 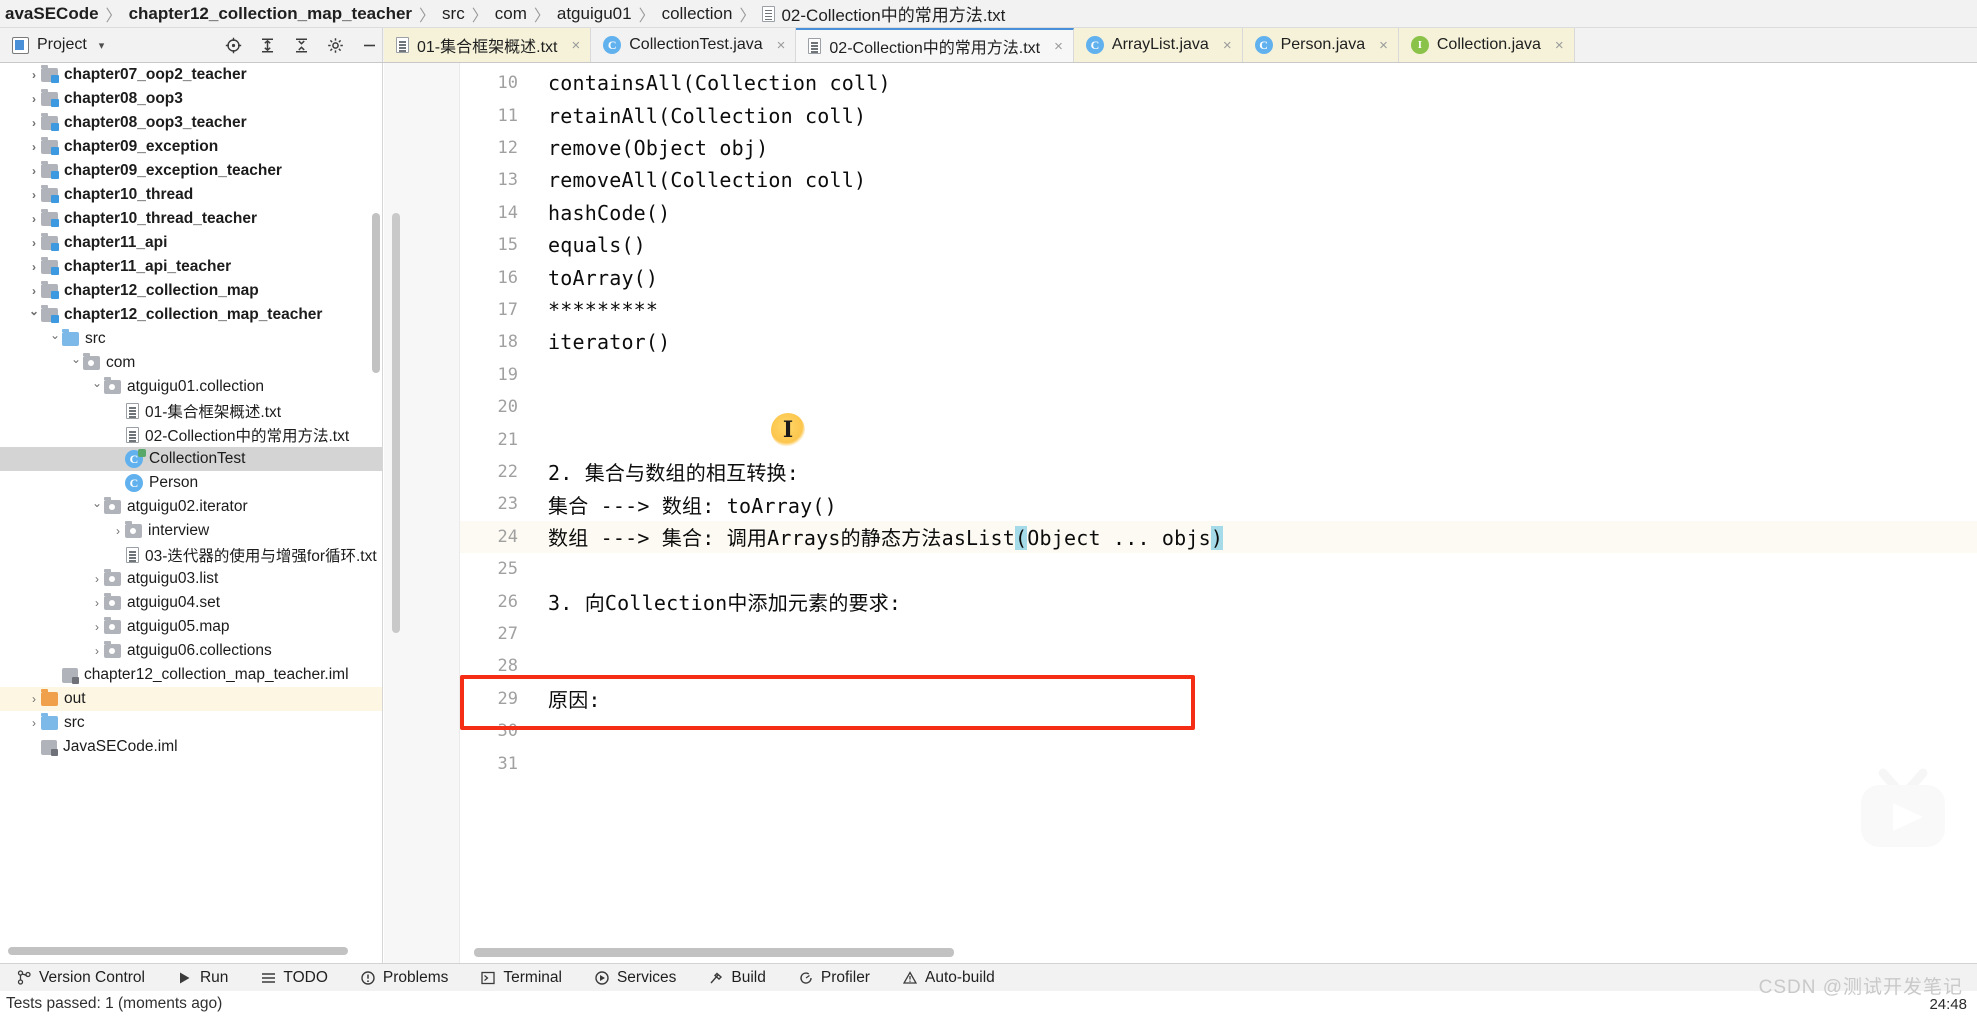 What do you see at coordinates (1486, 45) in the screenshot?
I see `editor-tab-collection-interface: I Collection.java ×` at bounding box center [1486, 45].